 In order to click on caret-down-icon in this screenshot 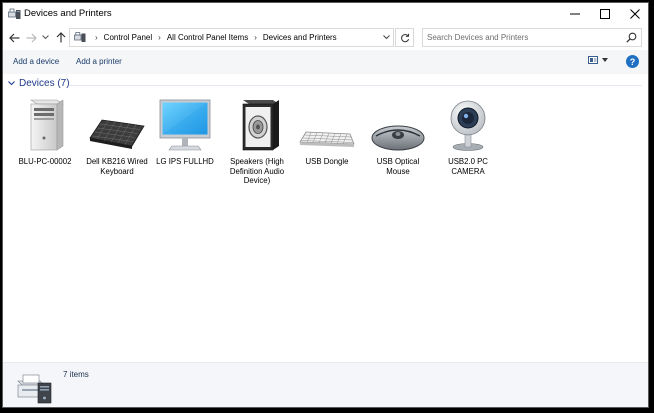, I will do `click(605, 60)`.